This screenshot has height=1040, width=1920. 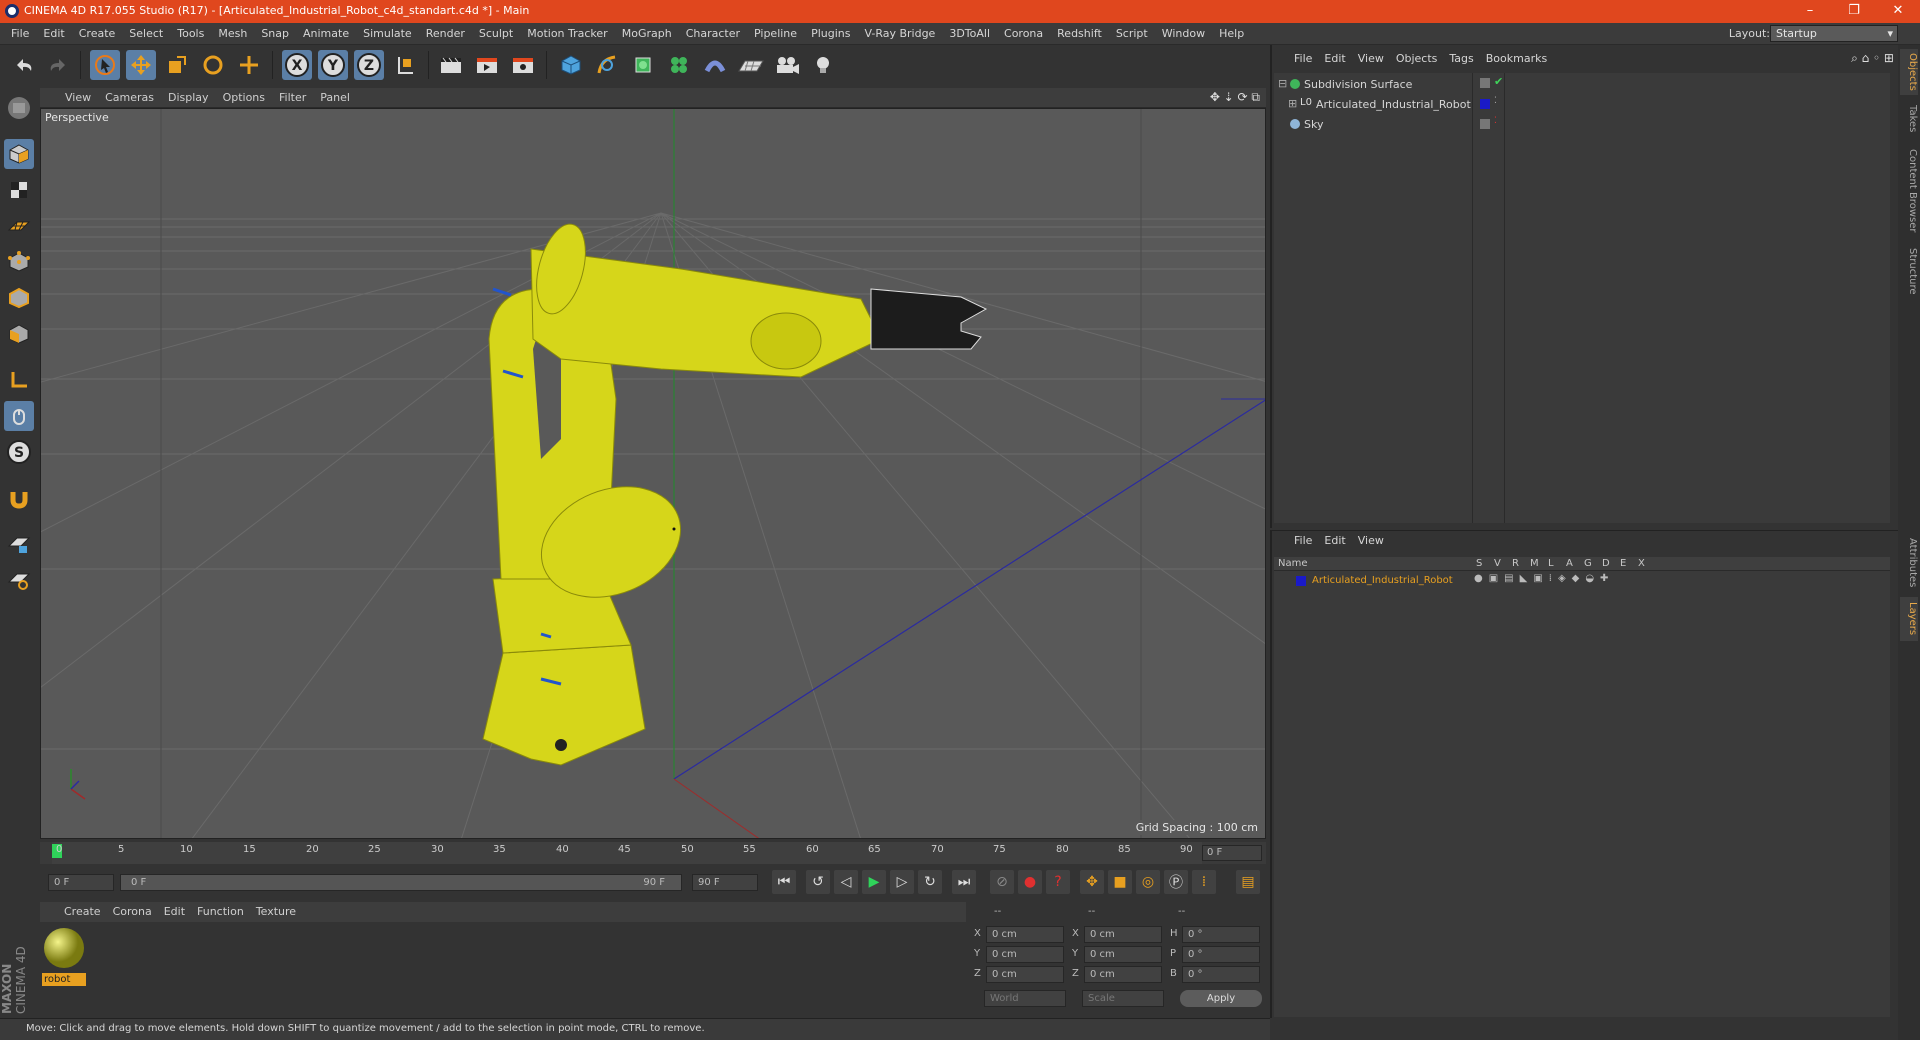 What do you see at coordinates (275, 34) in the screenshot?
I see `menu-snap: Snap` at bounding box center [275, 34].